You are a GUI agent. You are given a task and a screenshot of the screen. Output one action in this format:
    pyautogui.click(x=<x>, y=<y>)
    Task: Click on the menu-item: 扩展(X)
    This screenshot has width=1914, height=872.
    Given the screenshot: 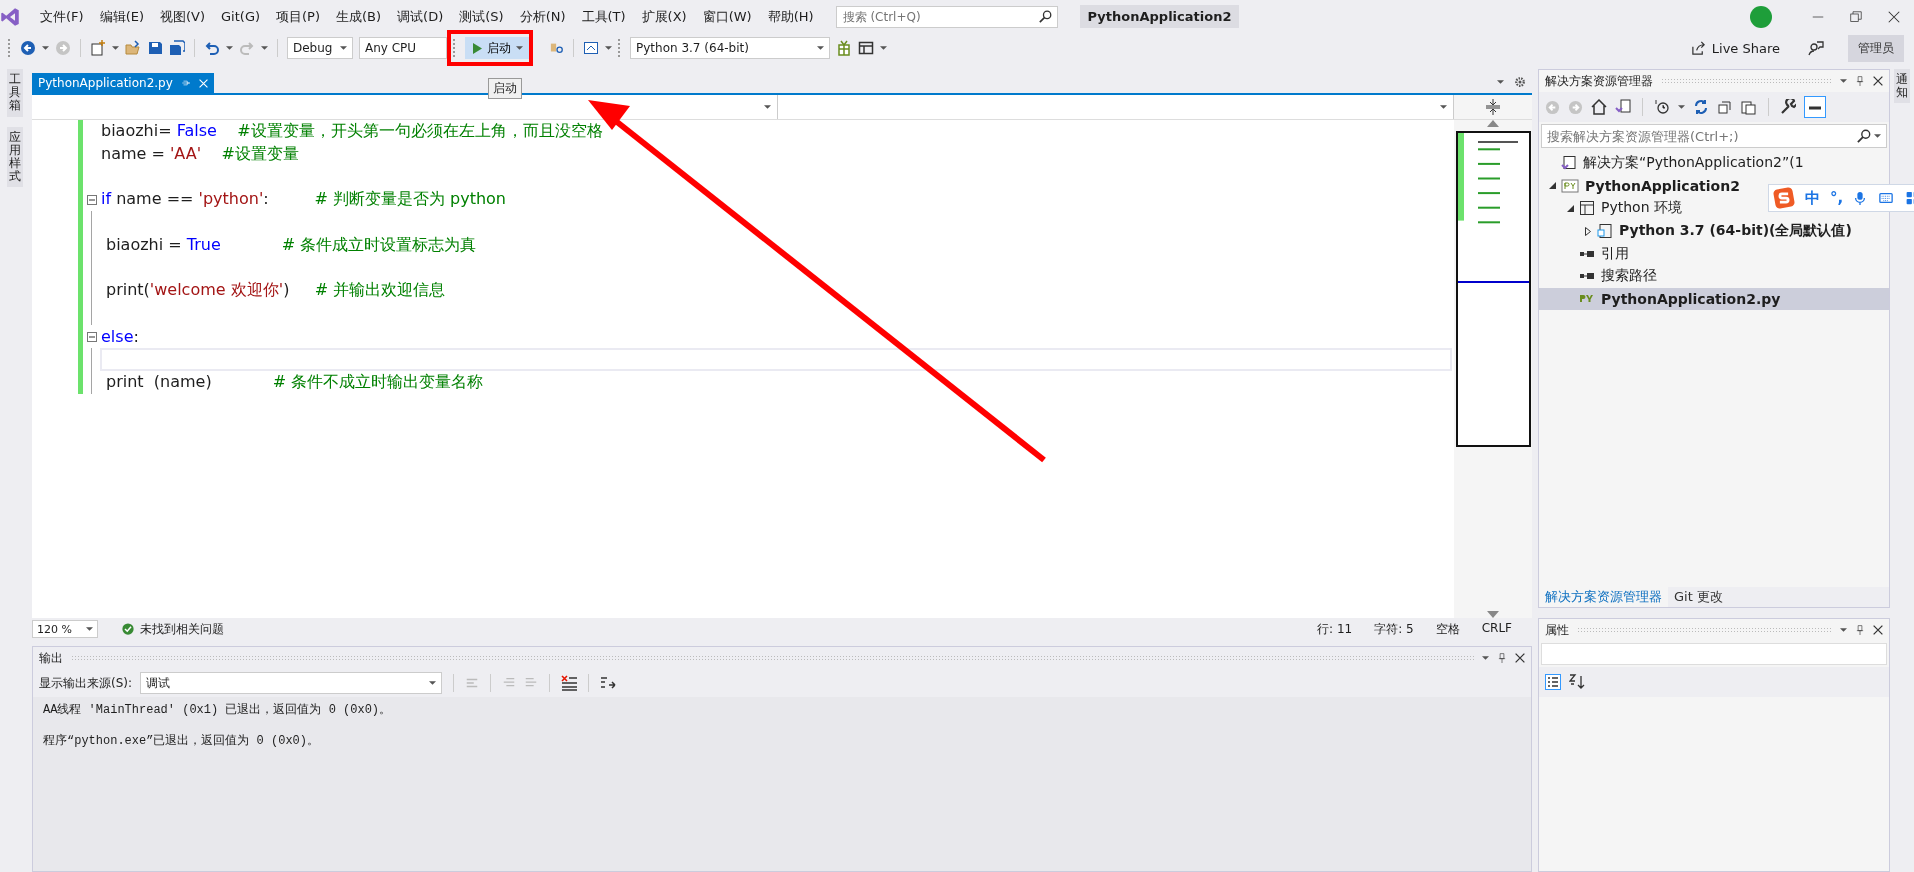 What is the action you would take?
    pyautogui.click(x=664, y=16)
    